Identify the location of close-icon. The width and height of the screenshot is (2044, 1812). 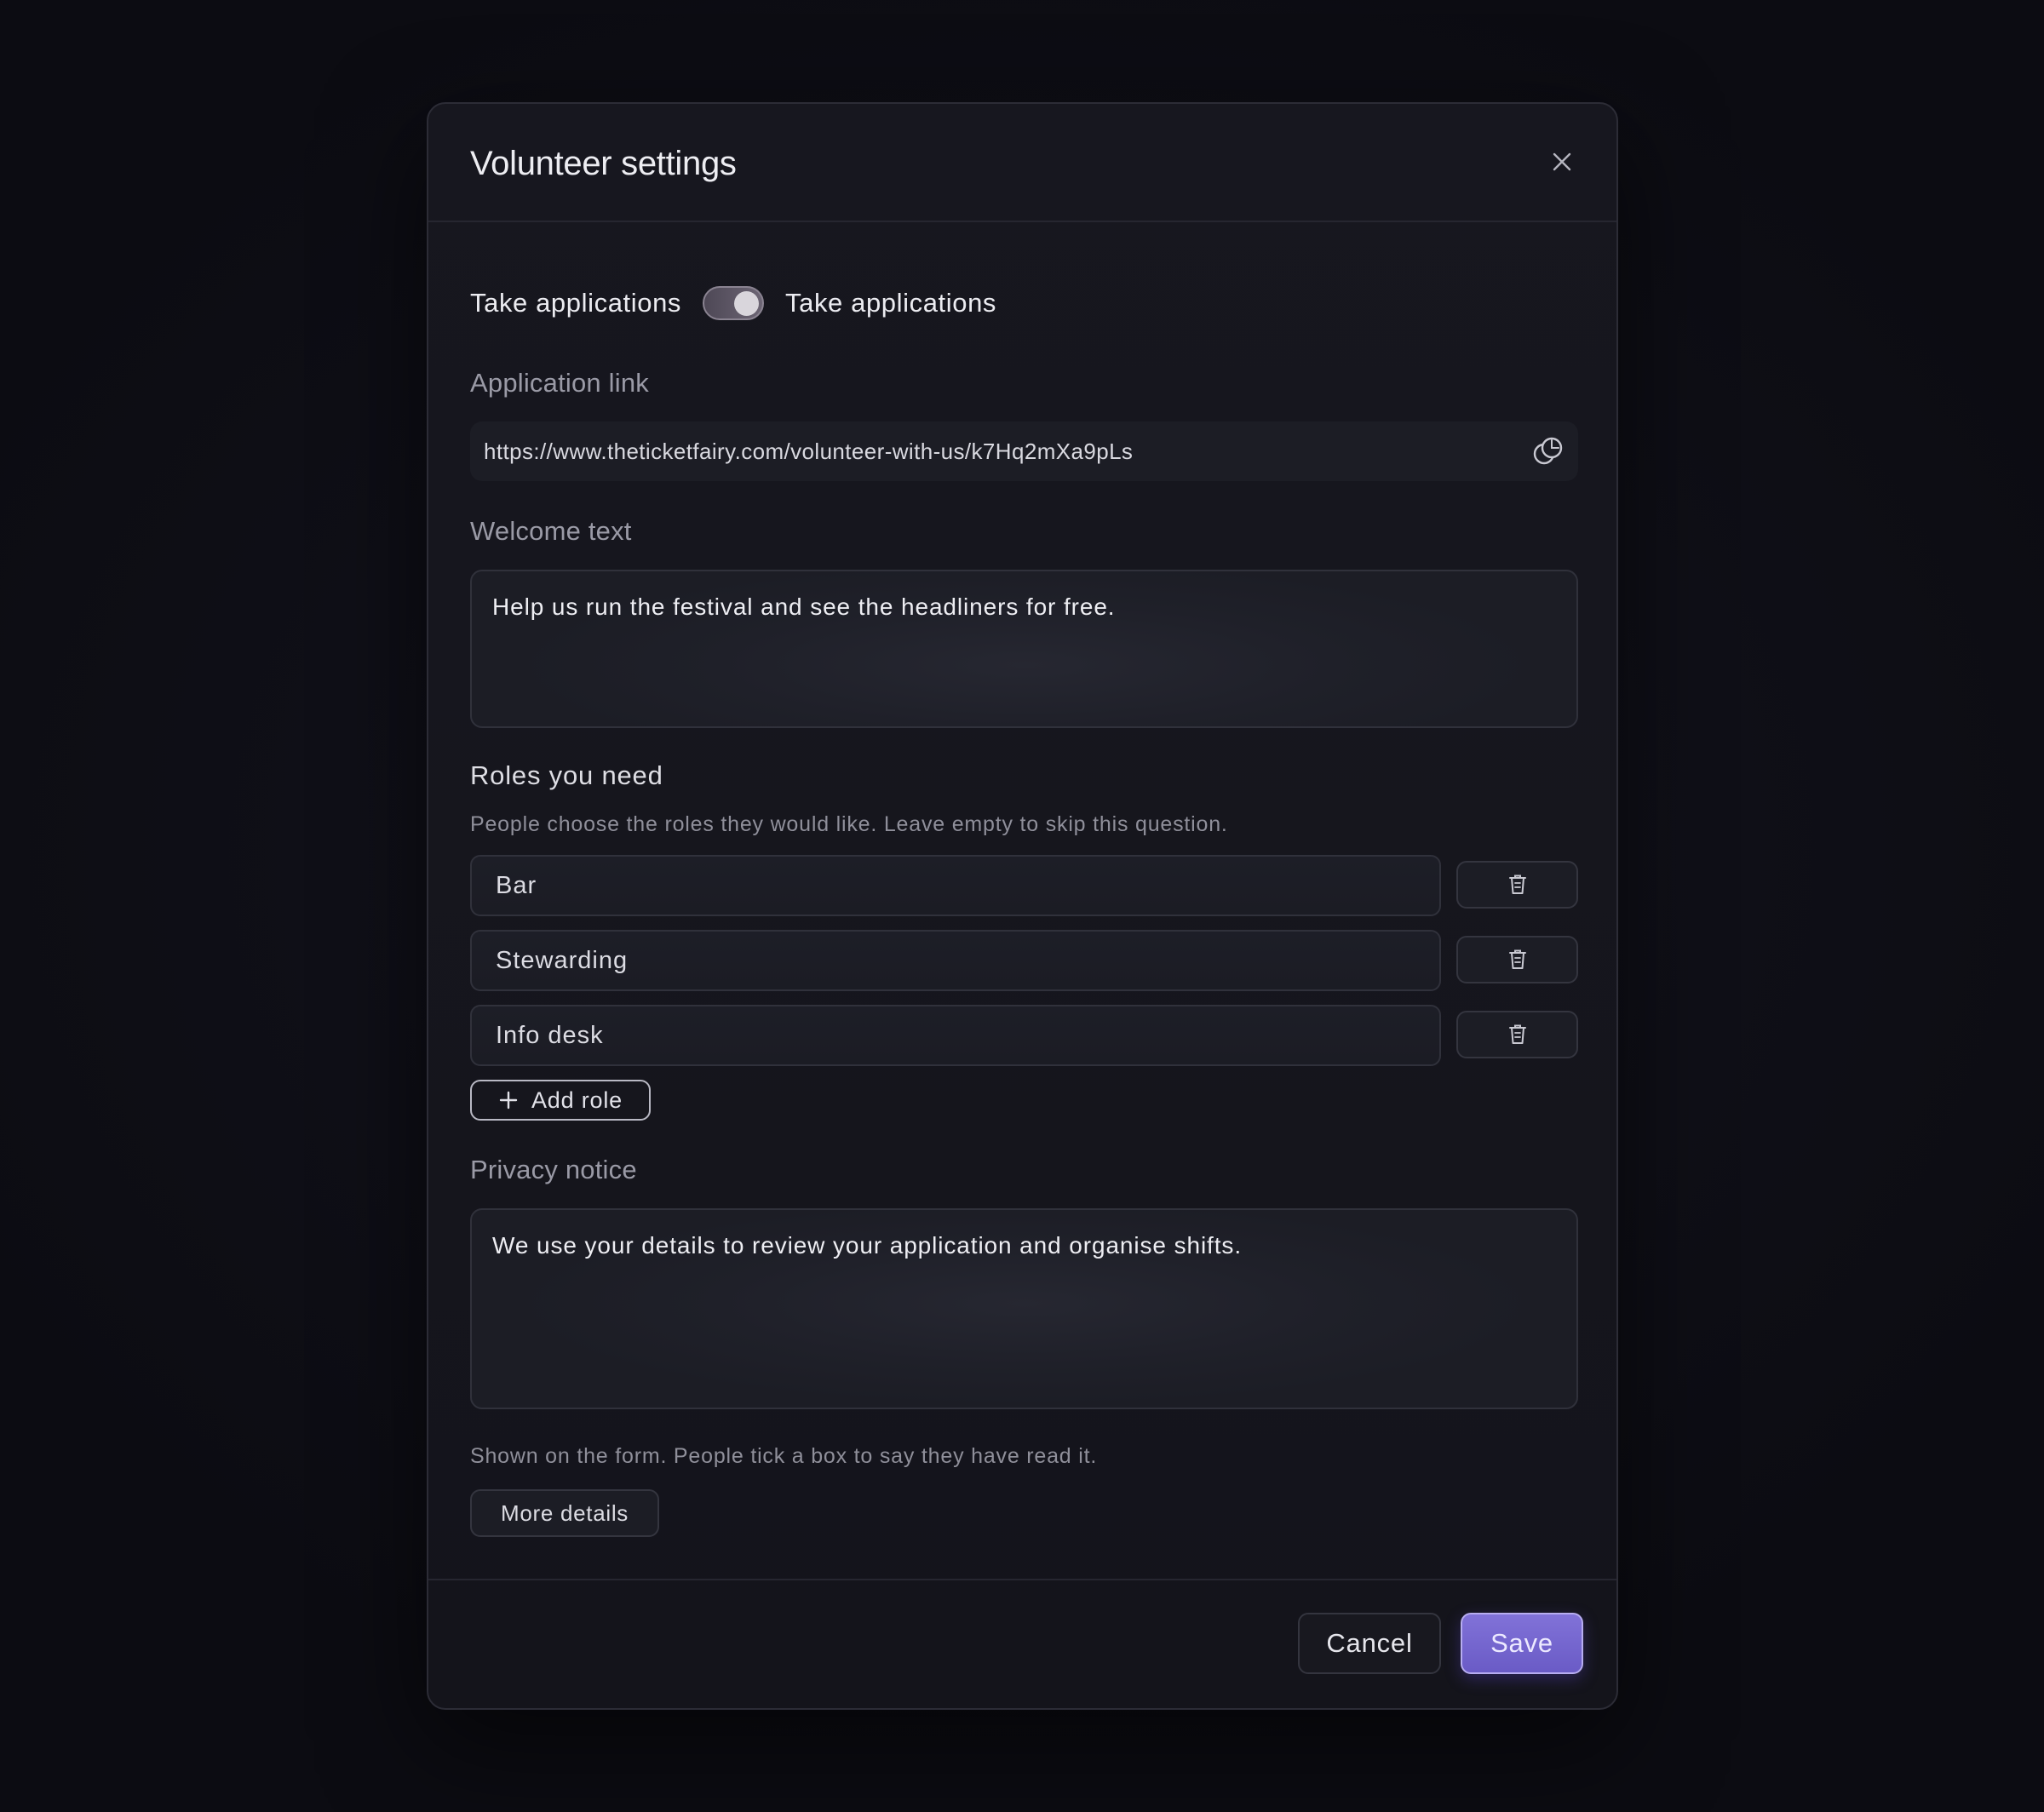
(1562, 161).